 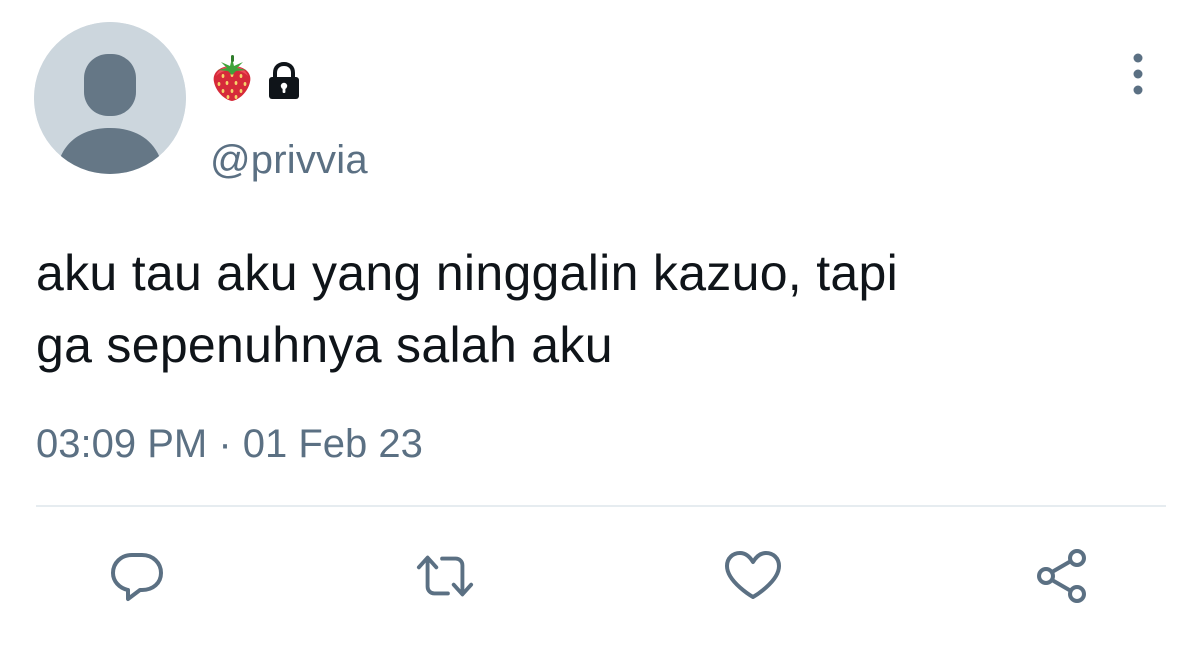 I want to click on user-handle: @privvia, so click(x=289, y=160).